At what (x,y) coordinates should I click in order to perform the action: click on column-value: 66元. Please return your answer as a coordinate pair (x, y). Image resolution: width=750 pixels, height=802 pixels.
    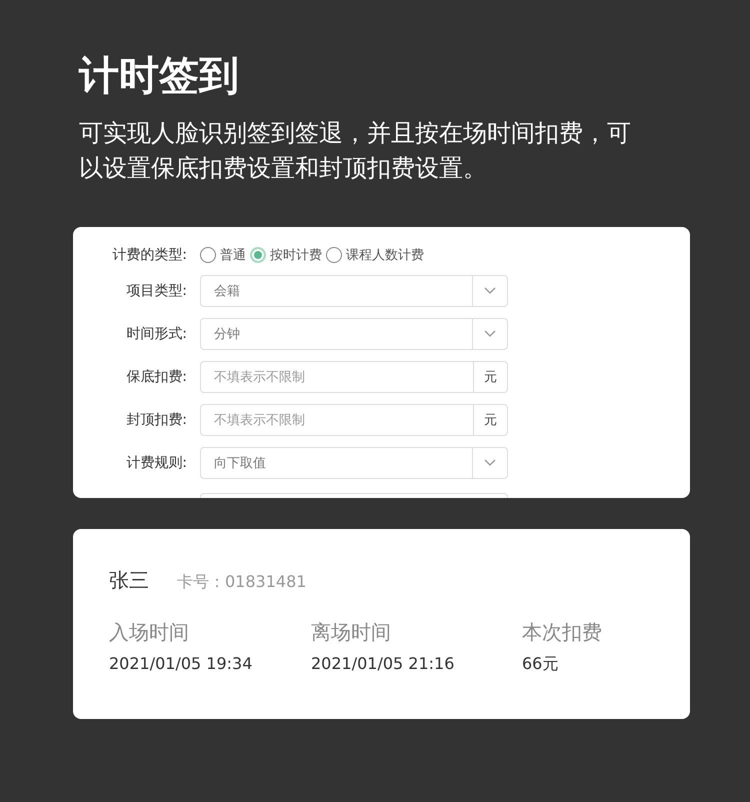
    Looking at the image, I should click on (541, 664).